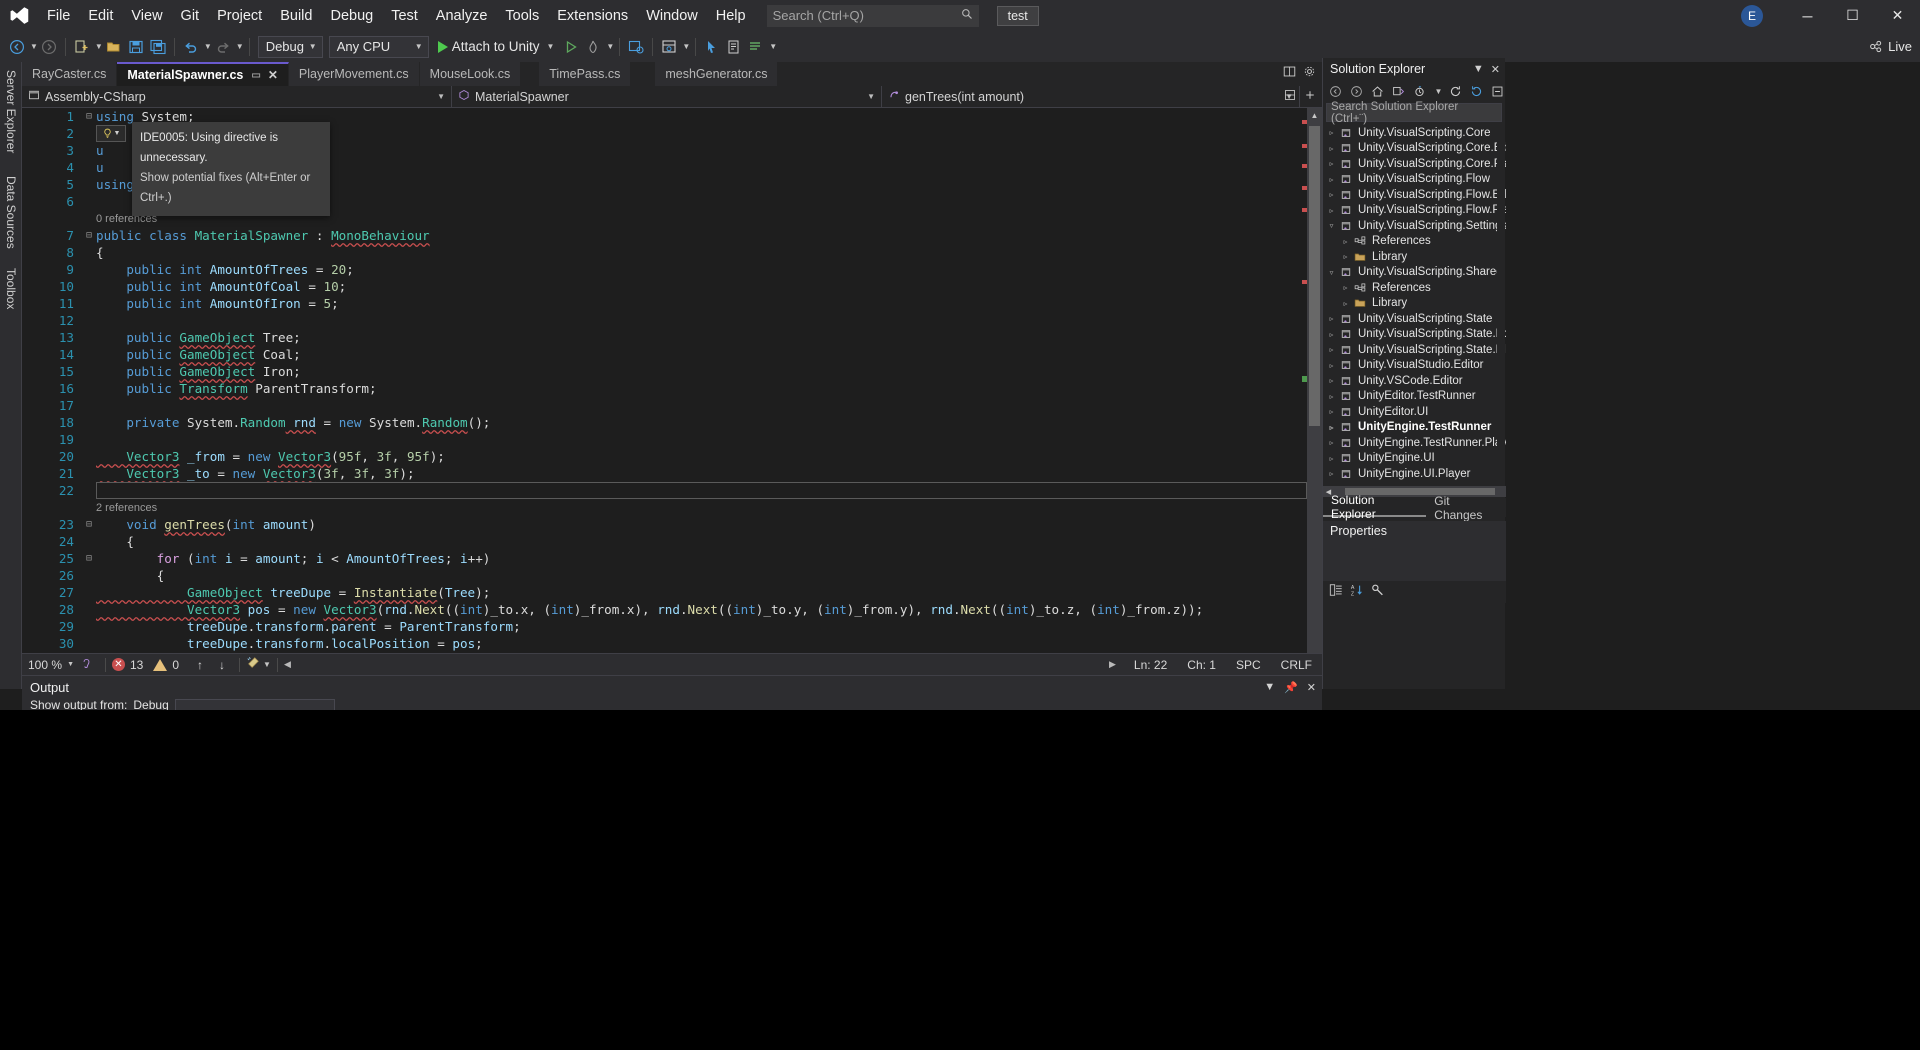 This screenshot has width=1920, height=1050. Describe the element at coordinates (1414, 211) in the screenshot. I see `solution-explorer-tree-item: ▹ Unity.VisualScripting.Flow.Pla` at that location.